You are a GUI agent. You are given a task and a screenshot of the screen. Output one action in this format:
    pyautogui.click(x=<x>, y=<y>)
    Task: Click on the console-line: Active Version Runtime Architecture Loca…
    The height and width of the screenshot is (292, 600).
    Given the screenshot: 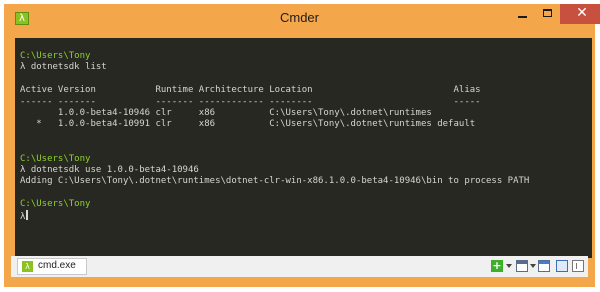 What is the action you would take?
    pyautogui.click(x=274, y=90)
    